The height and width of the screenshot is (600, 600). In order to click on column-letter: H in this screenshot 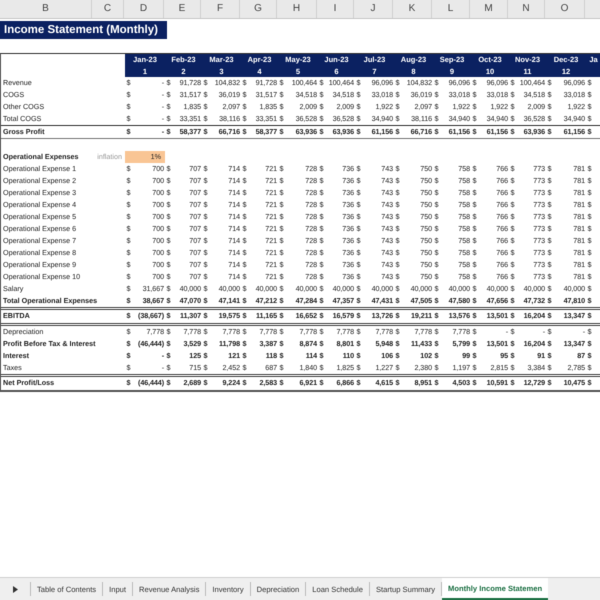, I will do `click(297, 9)`.